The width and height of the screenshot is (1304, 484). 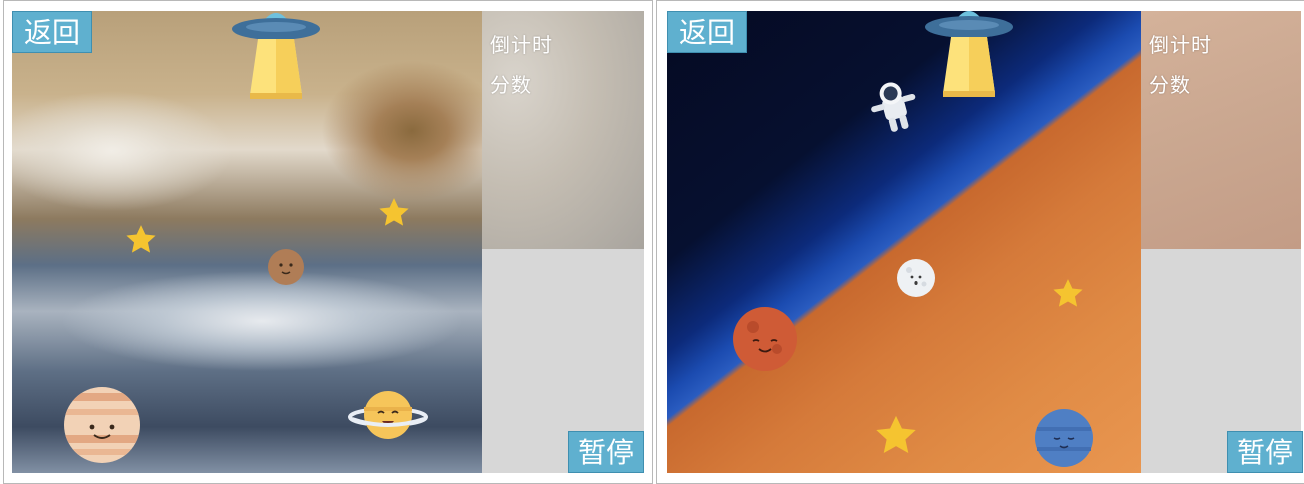 I want to click on astronaut-icon, so click(x=894, y=108).